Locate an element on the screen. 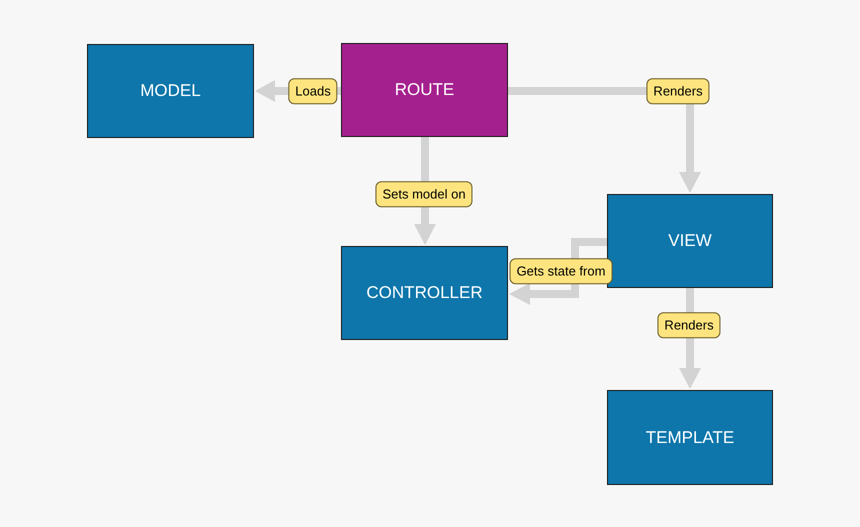 The height and width of the screenshot is (527, 860). diagram-node: CONTROLLER is located at coordinates (424, 293).